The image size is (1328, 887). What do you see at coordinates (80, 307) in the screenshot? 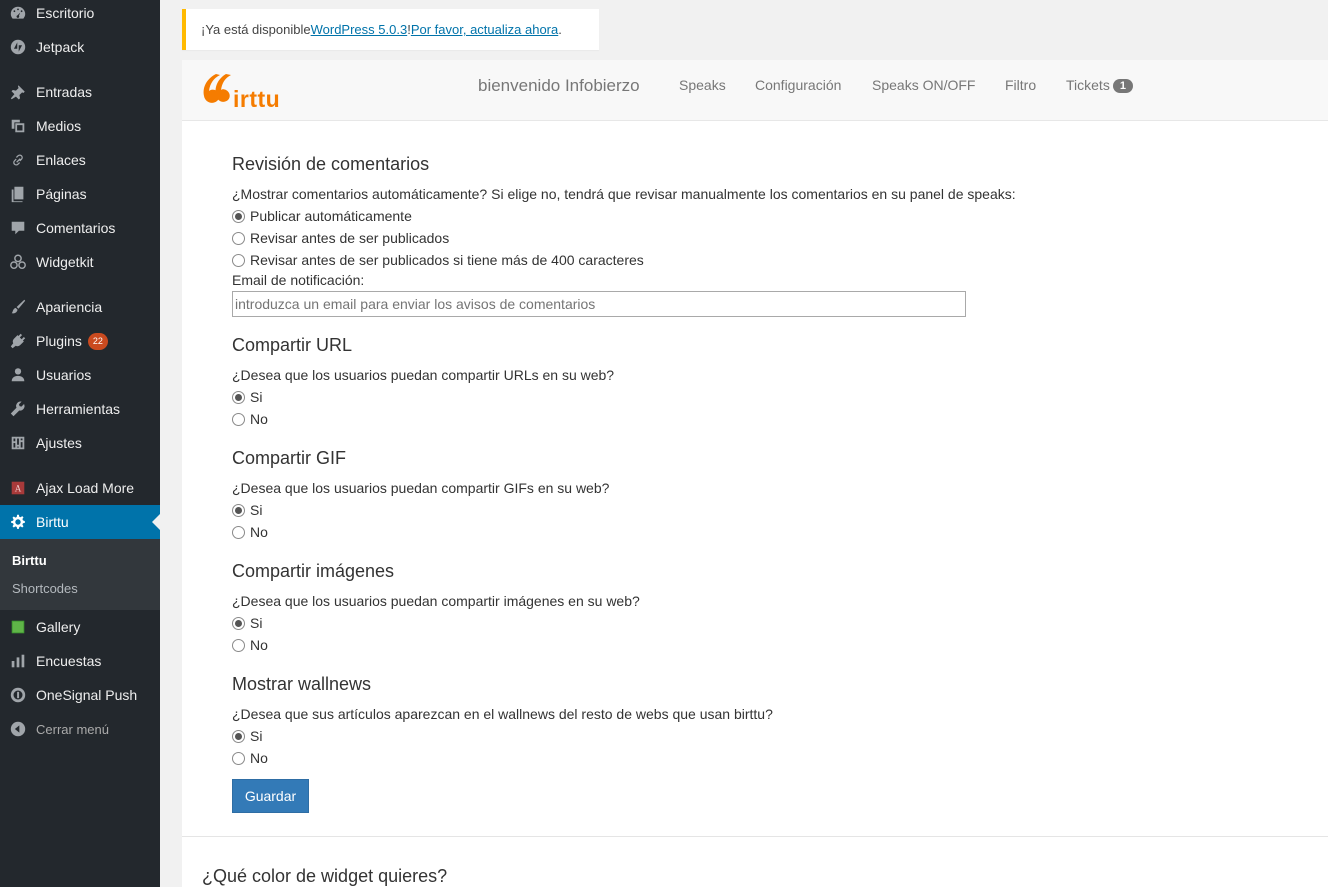
I see `sidebar-item-apariencia: Apariencia` at bounding box center [80, 307].